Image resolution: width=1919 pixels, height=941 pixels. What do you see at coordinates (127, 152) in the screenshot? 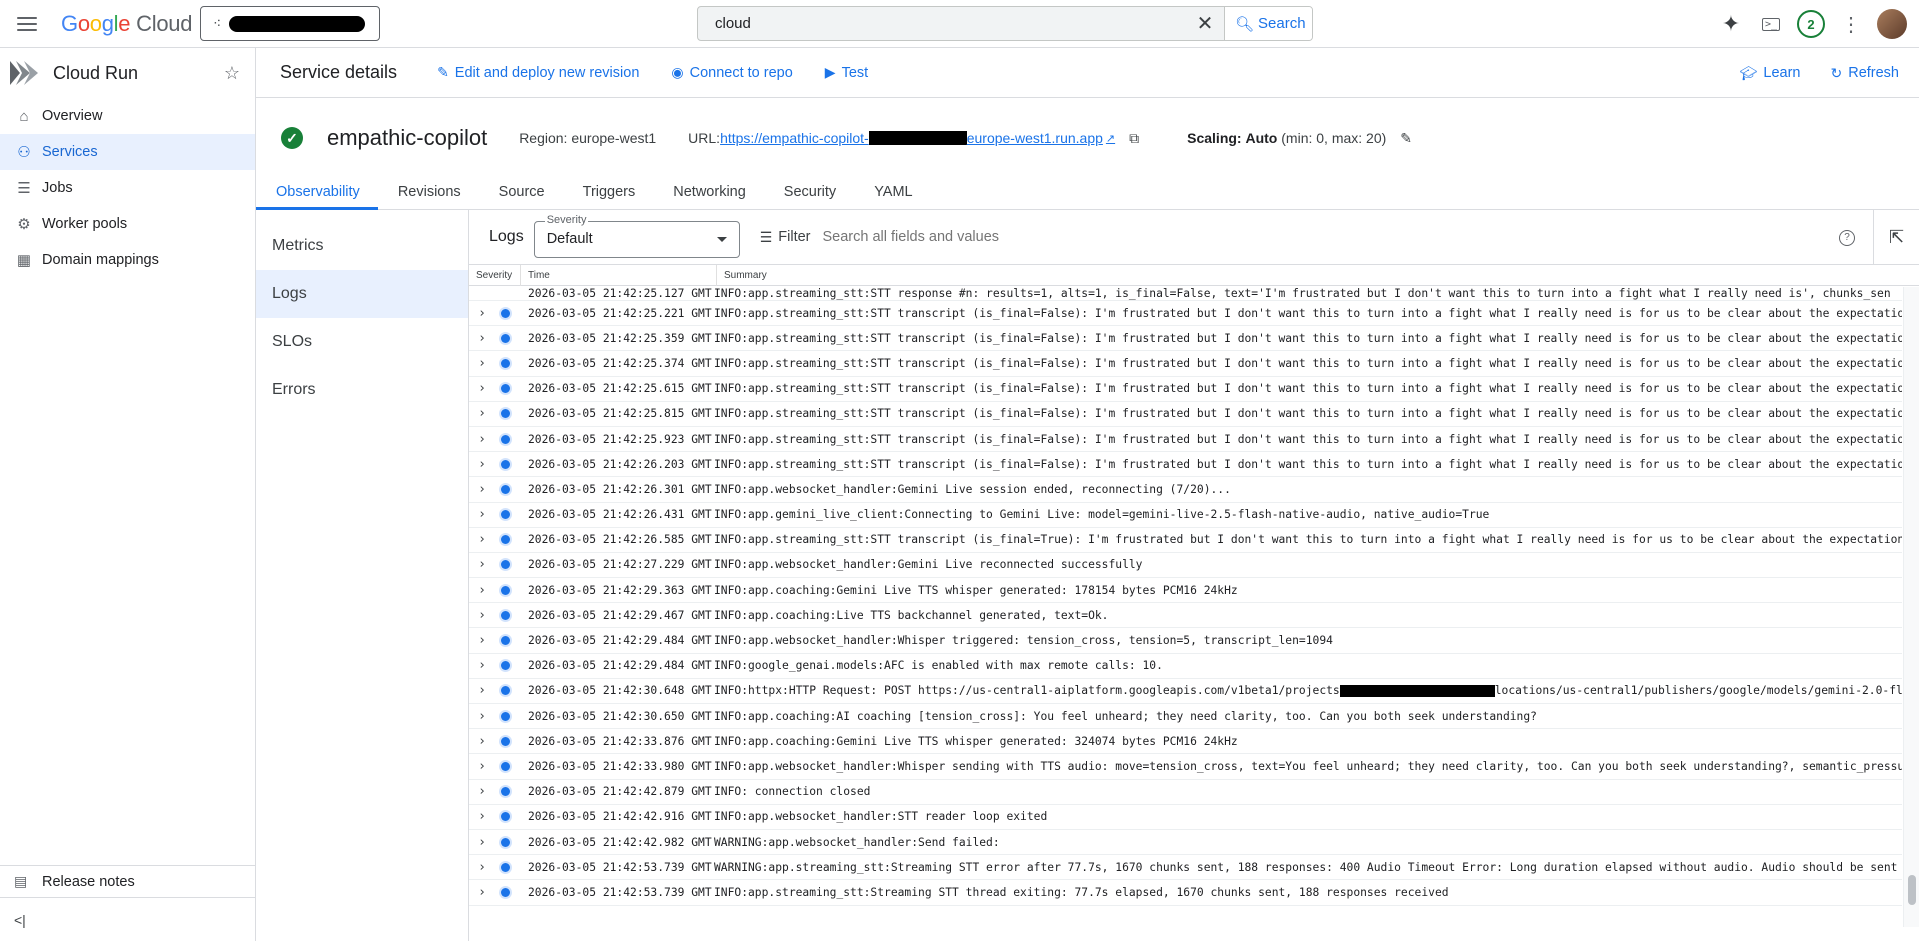
I see `nav-item-services: ⚇ Services` at bounding box center [127, 152].